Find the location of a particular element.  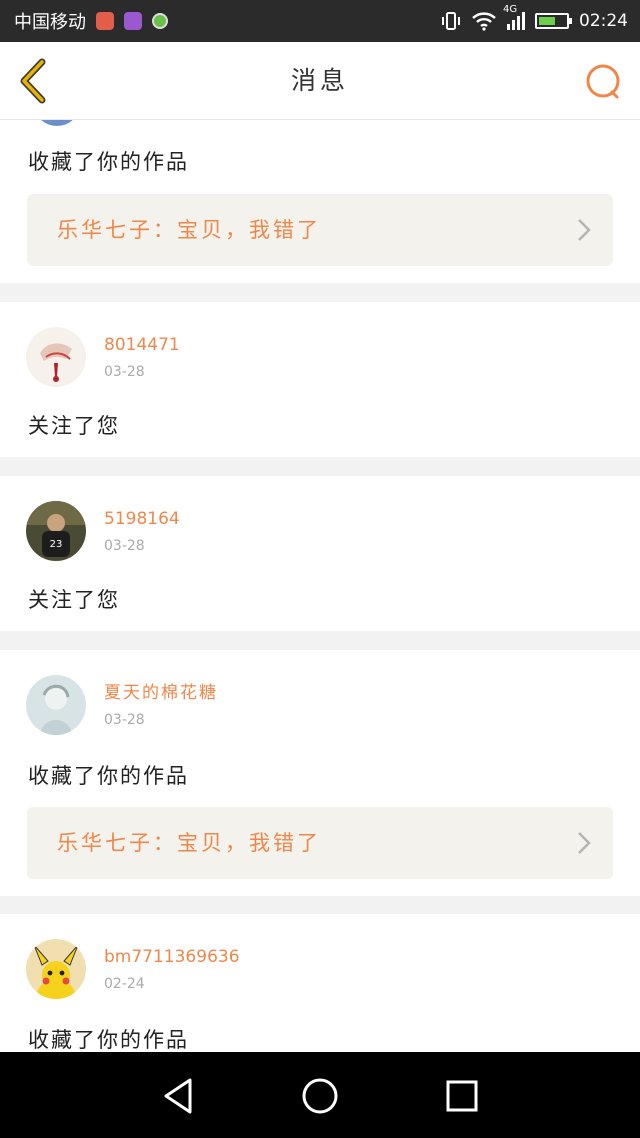

nav-recents-button is located at coordinates (462, 1096).